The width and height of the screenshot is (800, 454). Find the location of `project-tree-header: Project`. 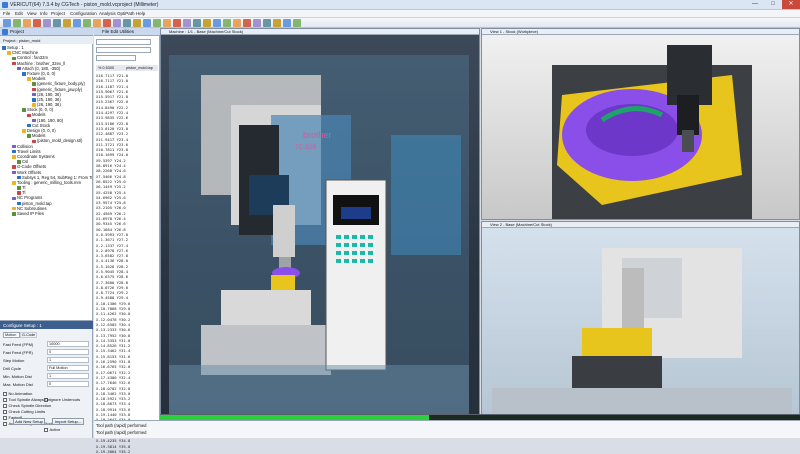

project-tree-header: Project is located at coordinates (46, 32).